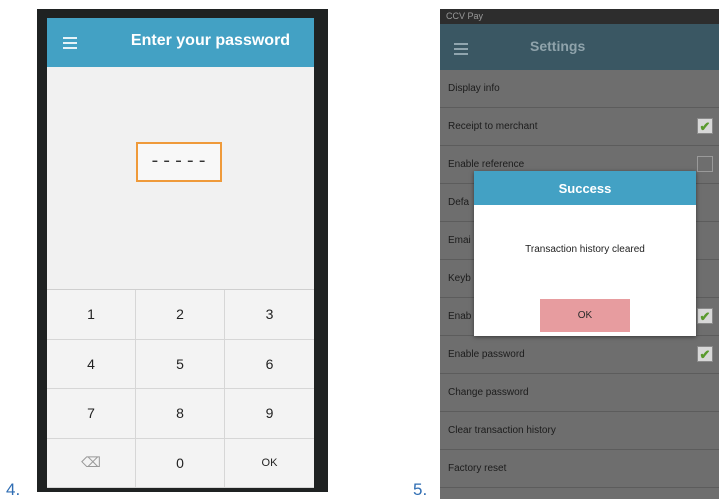 This screenshot has height=504, width=719. What do you see at coordinates (585, 249) in the screenshot?
I see `dialog-message: Transaction history cleared` at bounding box center [585, 249].